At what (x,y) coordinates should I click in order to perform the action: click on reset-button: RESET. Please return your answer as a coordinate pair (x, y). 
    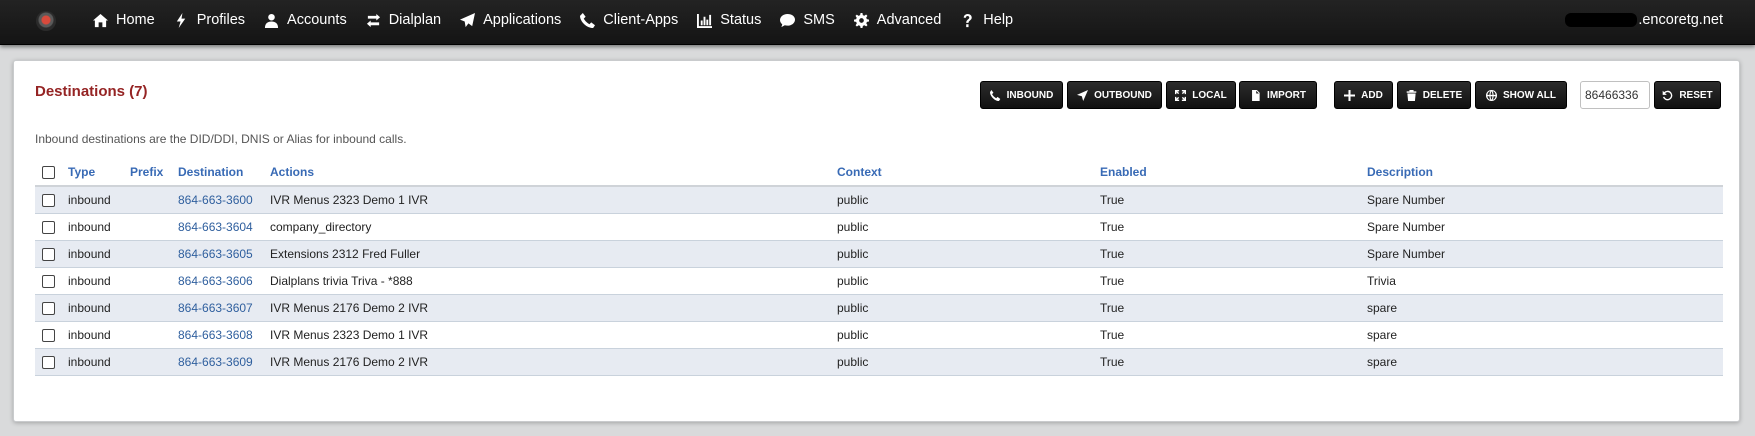
    Looking at the image, I should click on (1687, 95).